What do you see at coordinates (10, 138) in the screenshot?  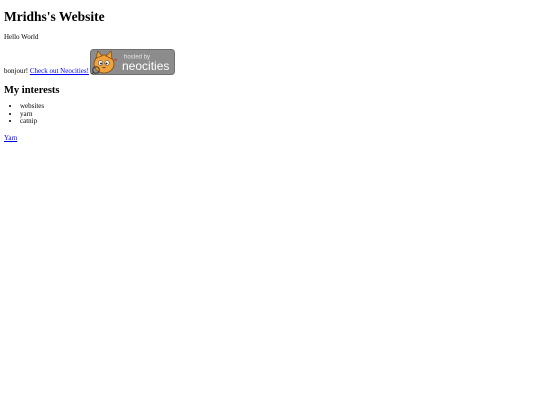 I see `yarn-link: Yarn` at bounding box center [10, 138].